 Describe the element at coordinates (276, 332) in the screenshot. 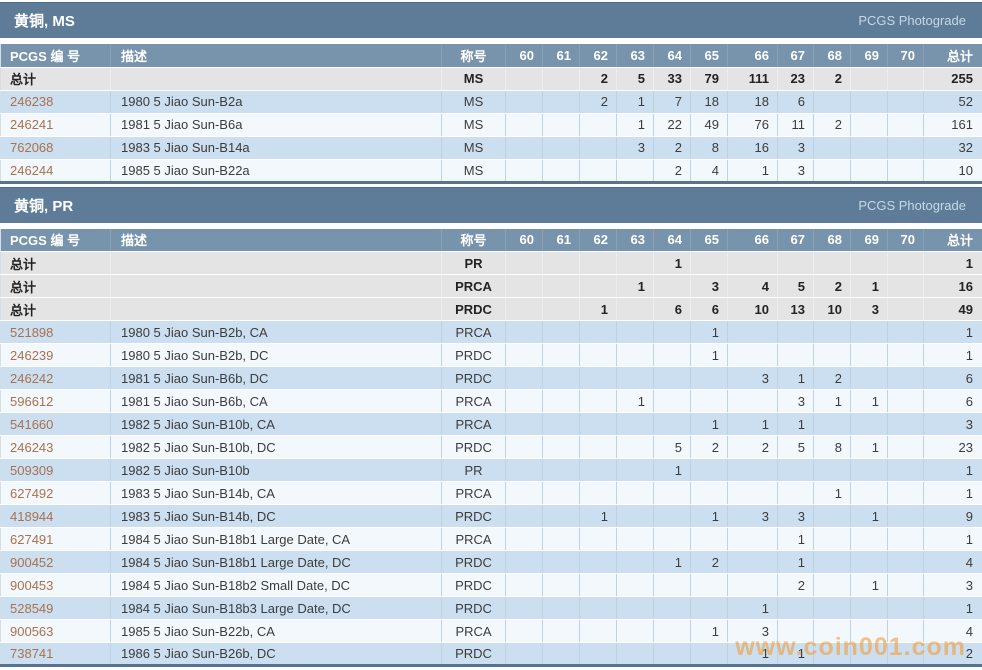

I see `description-cell: 1980 5 Jiao Sun-B2b, CA` at that location.